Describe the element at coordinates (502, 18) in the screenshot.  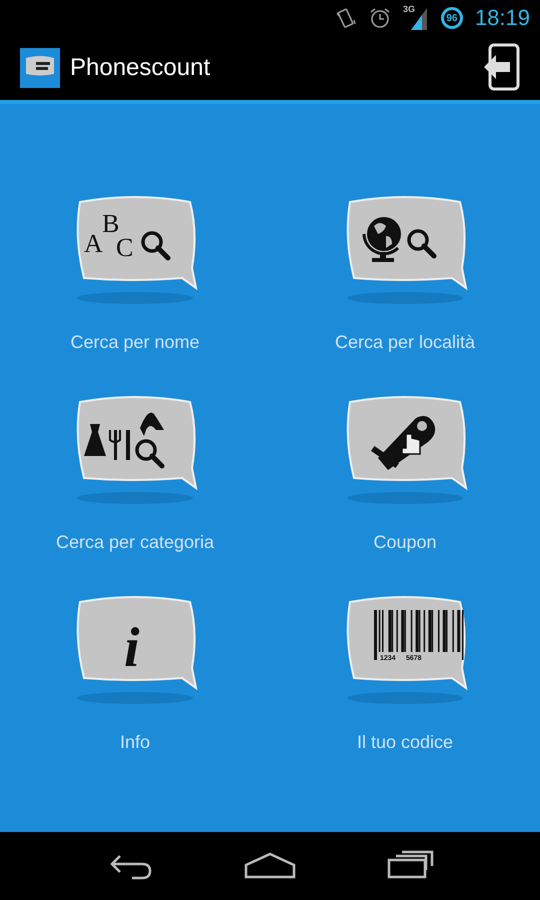
I see `clock: 18:19` at that location.